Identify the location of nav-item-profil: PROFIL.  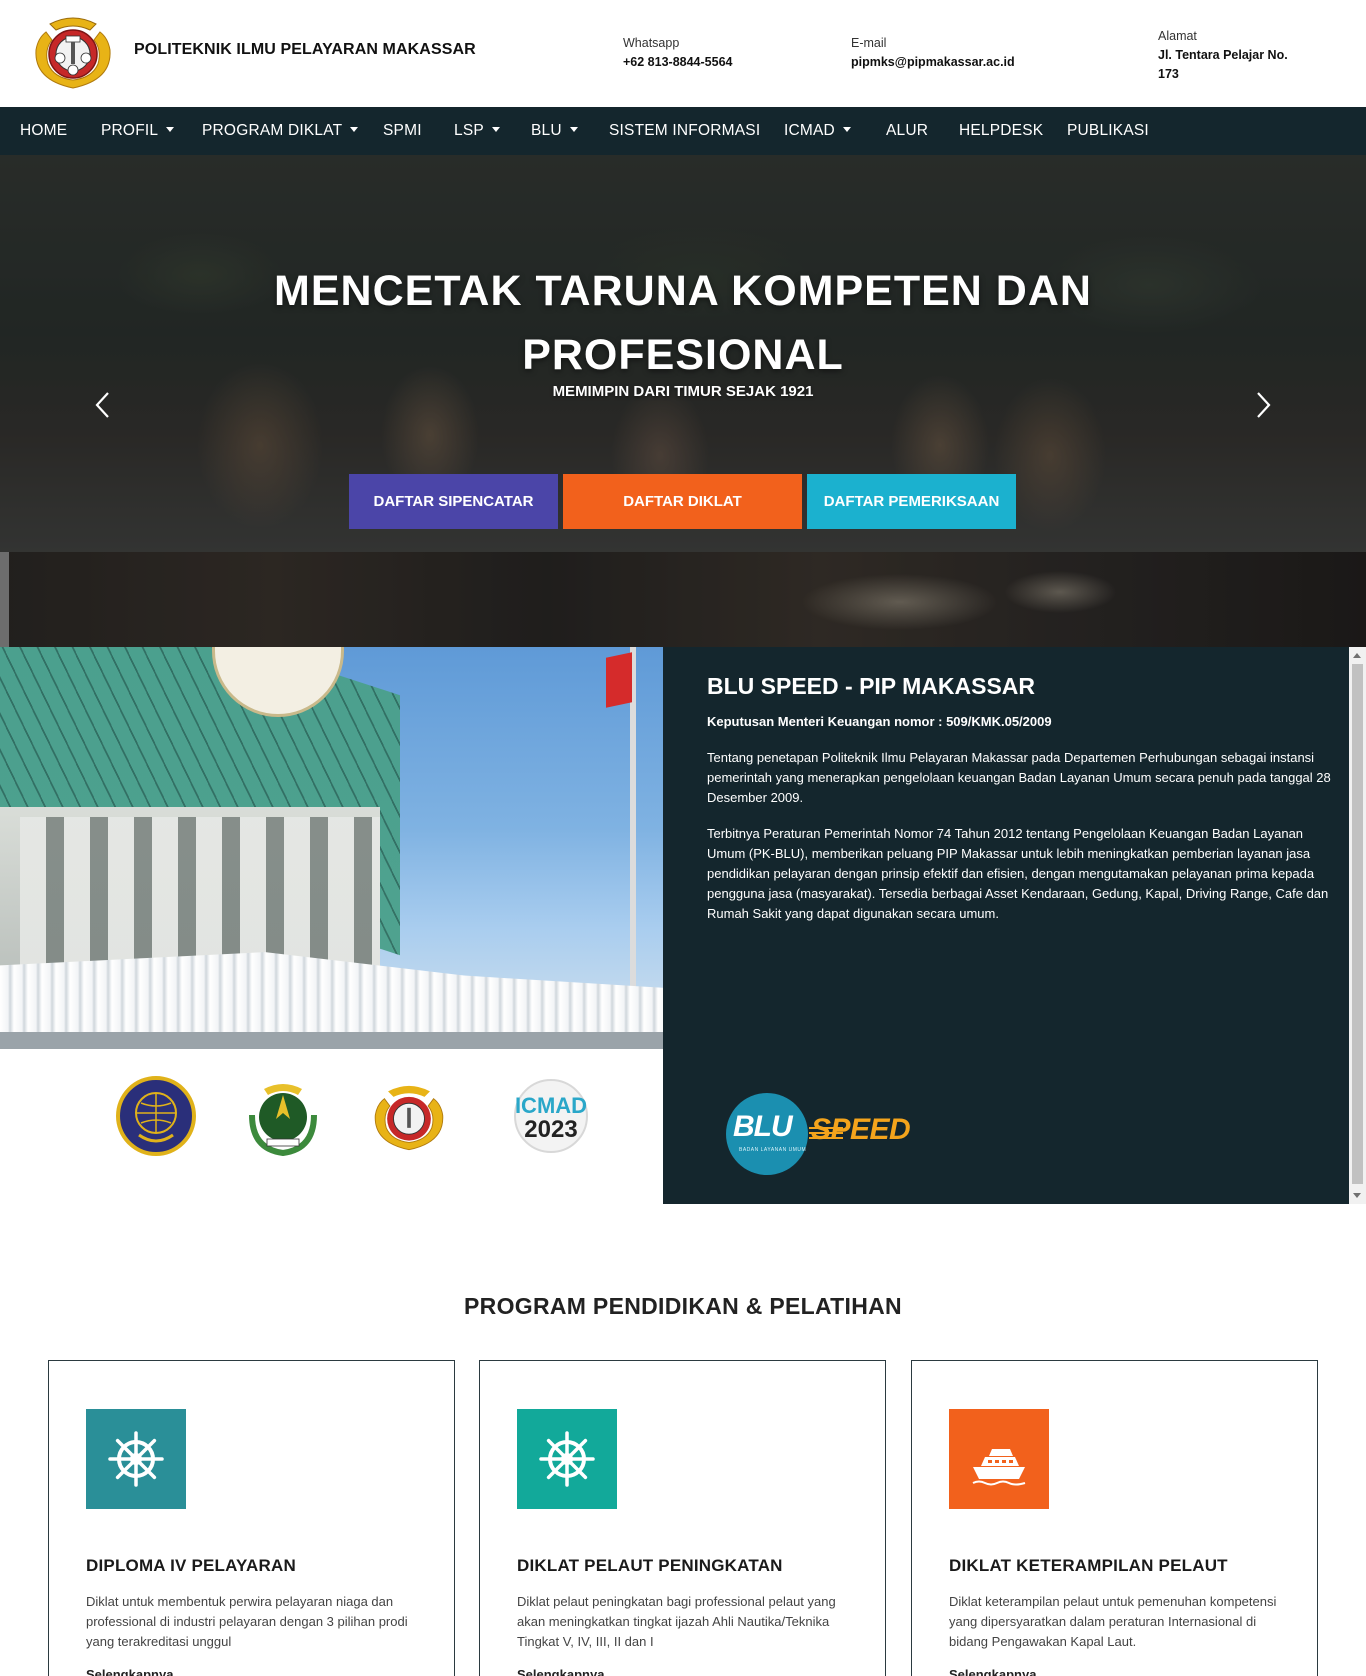
(138, 131).